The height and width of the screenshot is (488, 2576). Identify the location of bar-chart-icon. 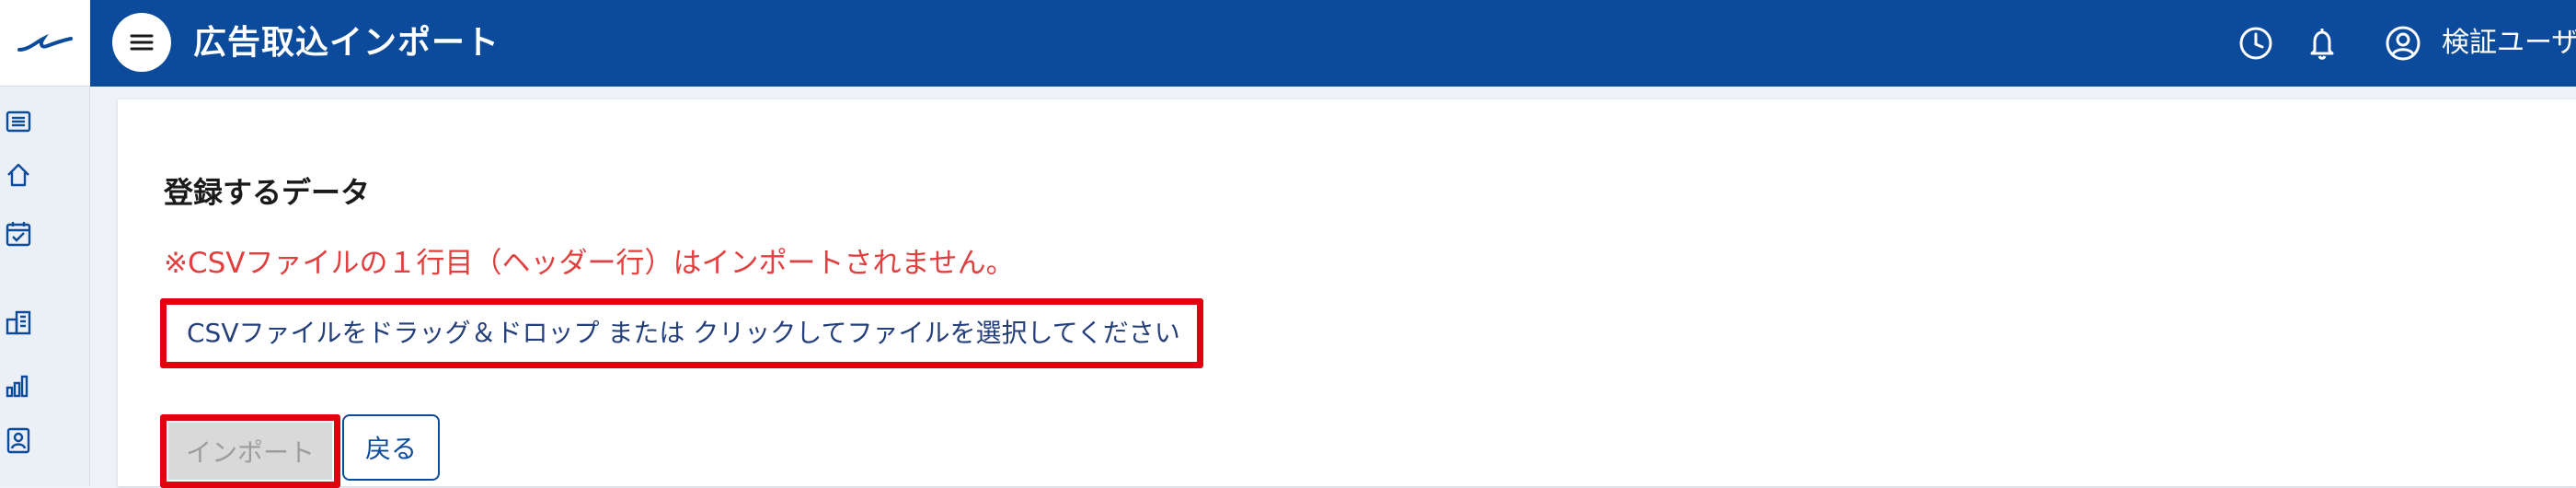
(18, 384).